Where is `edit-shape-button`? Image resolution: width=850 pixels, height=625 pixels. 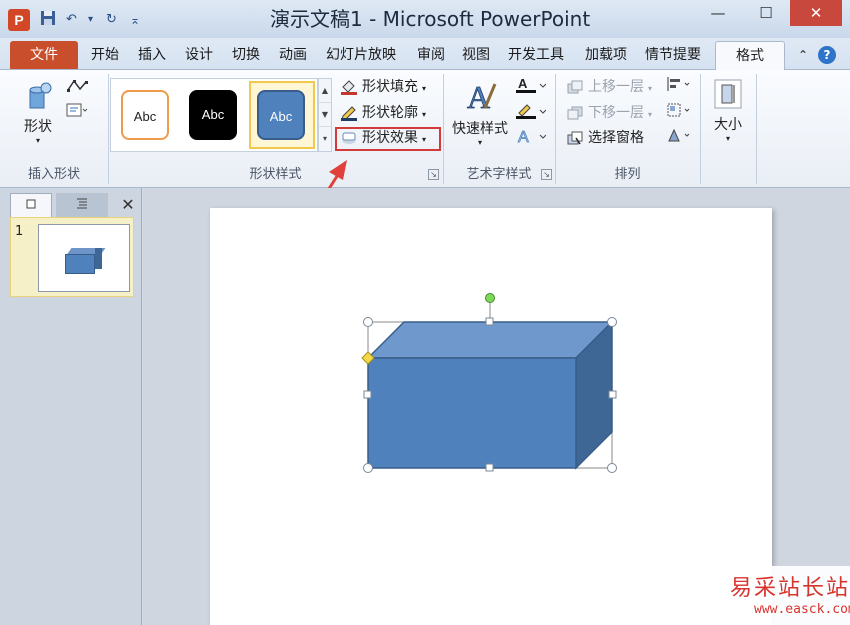 edit-shape-button is located at coordinates (77, 89).